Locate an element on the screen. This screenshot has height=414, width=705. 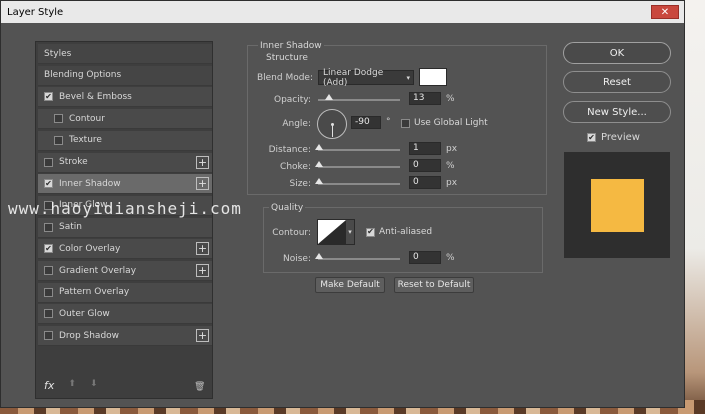
choke-slider-thumb is located at coordinates (319, 164).